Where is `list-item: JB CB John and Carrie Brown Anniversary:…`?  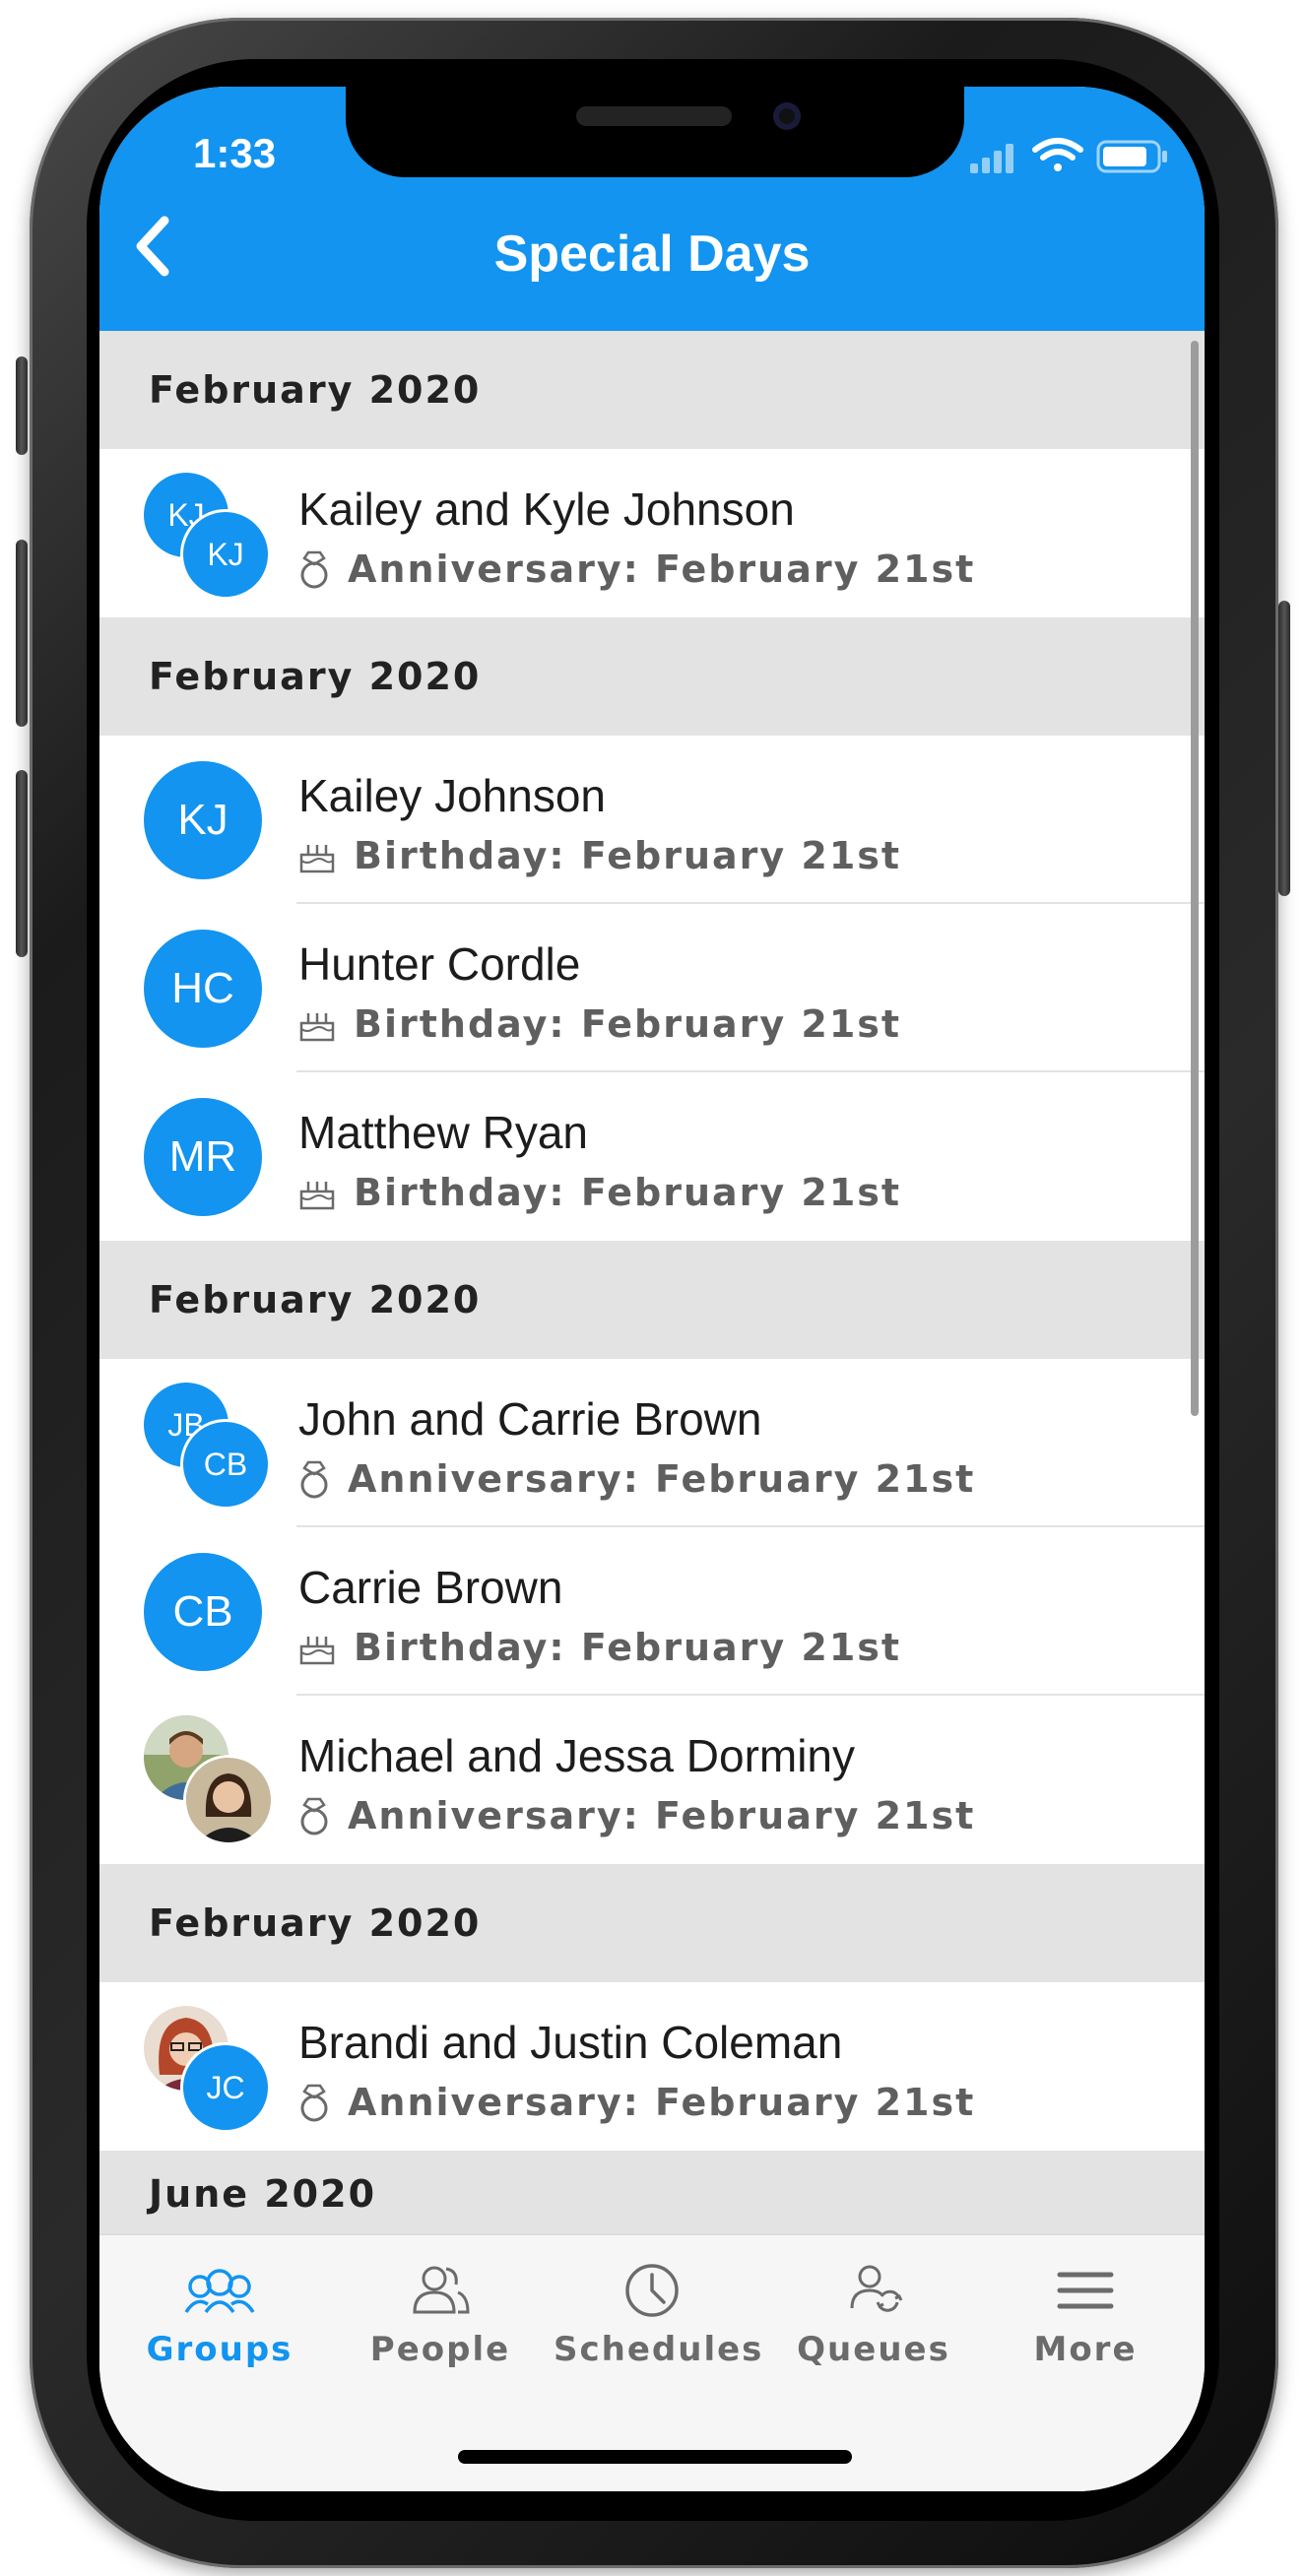
list-item: JB CB John and Carrie Brown Anniversary:… is located at coordinates (652, 1443).